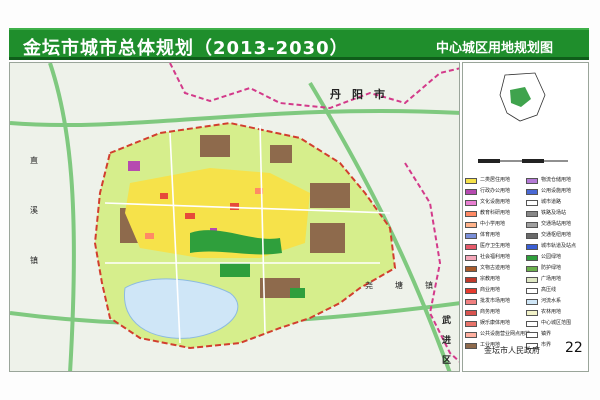  What do you see at coordinates (446, 360) in the screenshot?
I see `label-wujin-3: 区` at bounding box center [446, 360].